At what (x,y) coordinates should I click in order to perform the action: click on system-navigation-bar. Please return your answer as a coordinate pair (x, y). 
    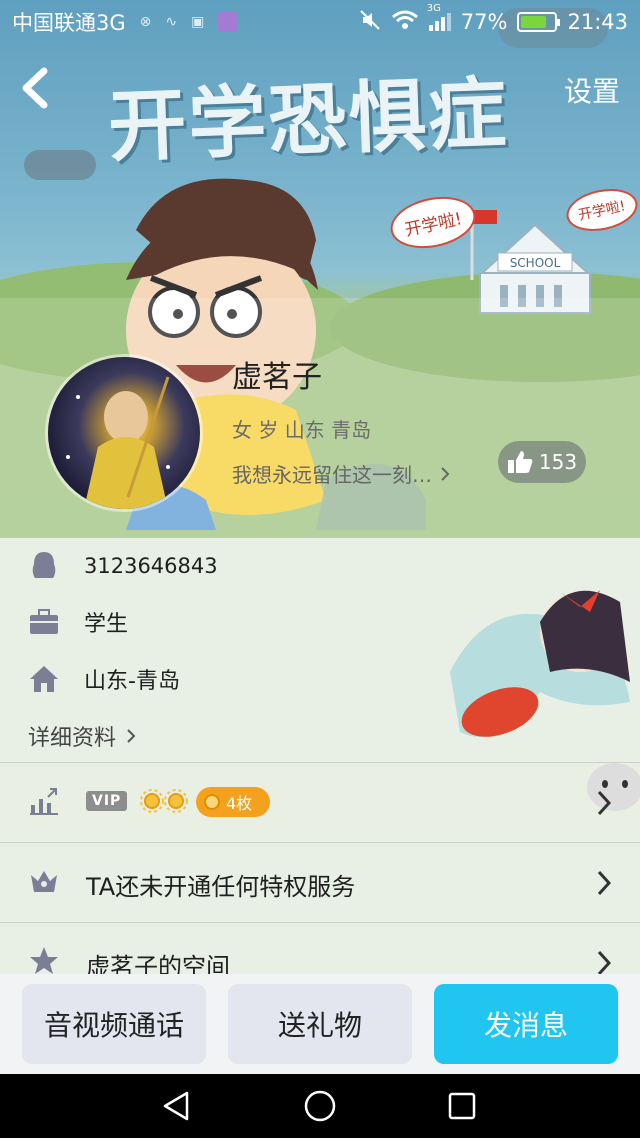
    Looking at the image, I should click on (320, 1106).